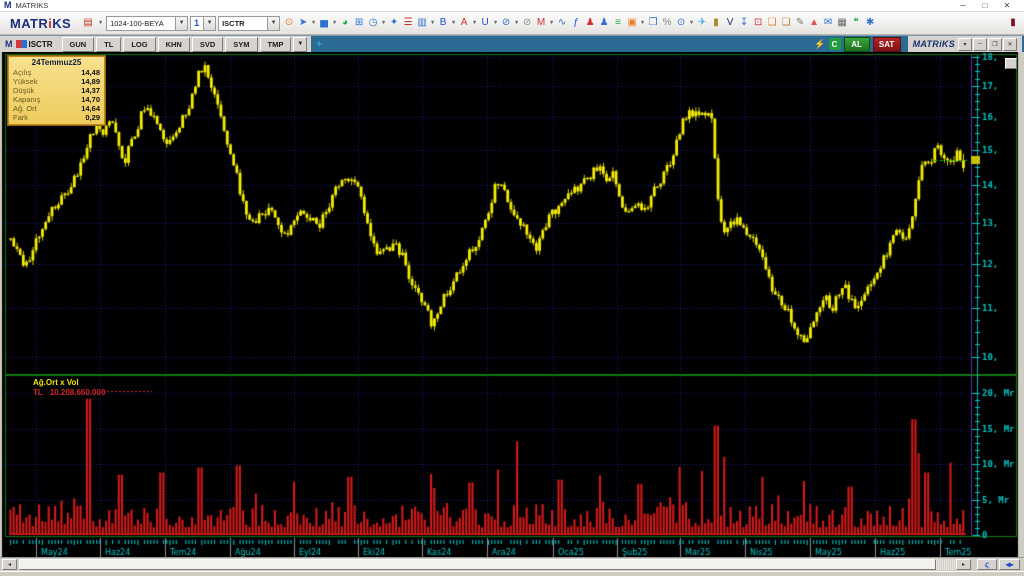  I want to click on sell-button: SAT, so click(886, 44).